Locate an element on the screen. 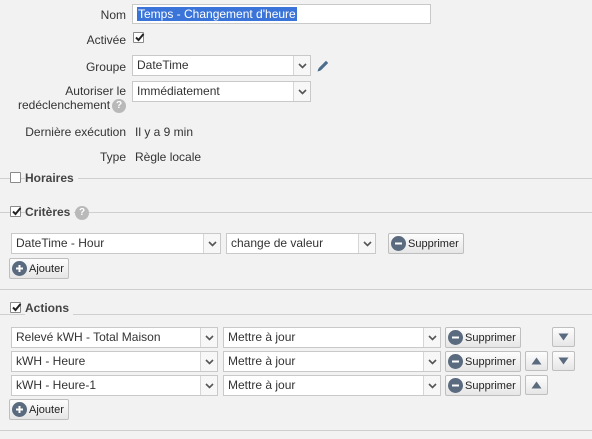 The width and height of the screenshot is (592, 439). criteria-add-button: Ajouter is located at coordinates (39, 268).